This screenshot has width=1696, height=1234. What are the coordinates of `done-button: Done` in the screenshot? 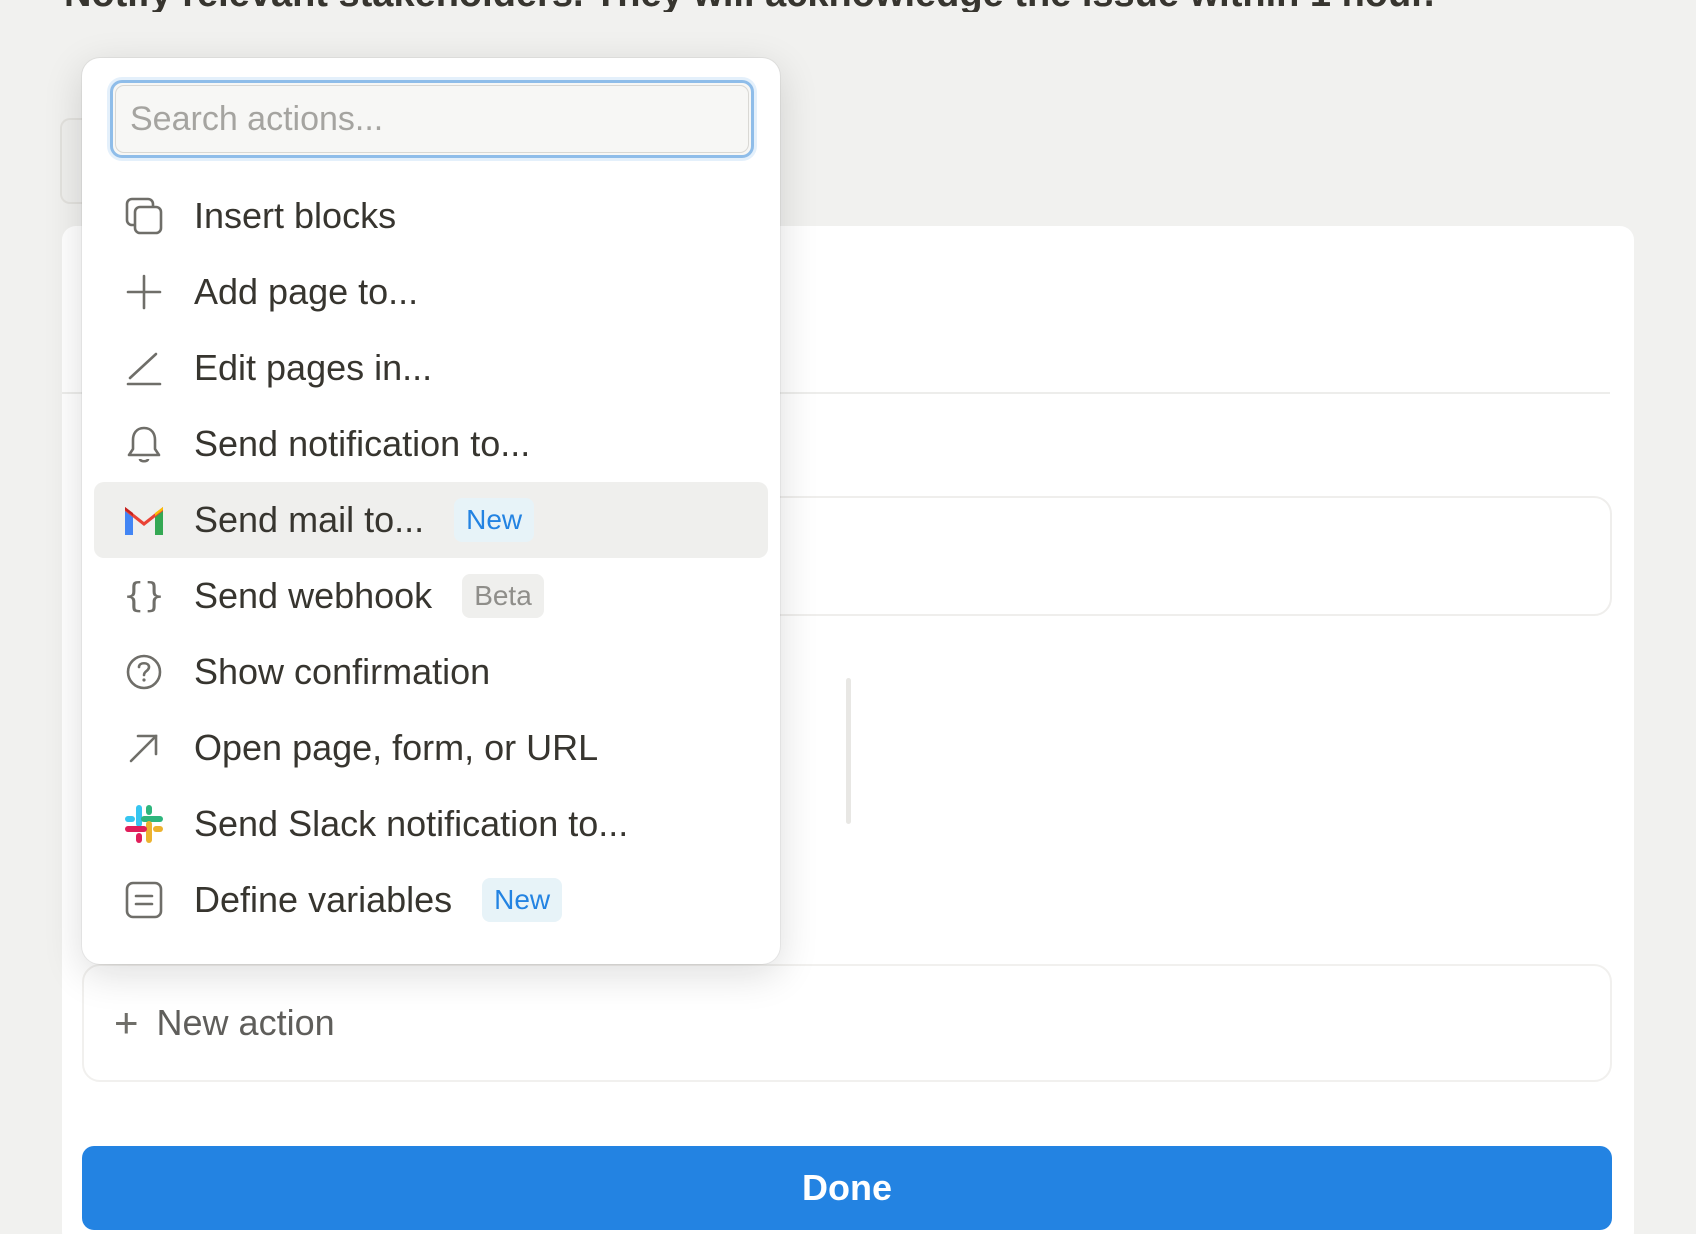 It's located at (847, 1188).